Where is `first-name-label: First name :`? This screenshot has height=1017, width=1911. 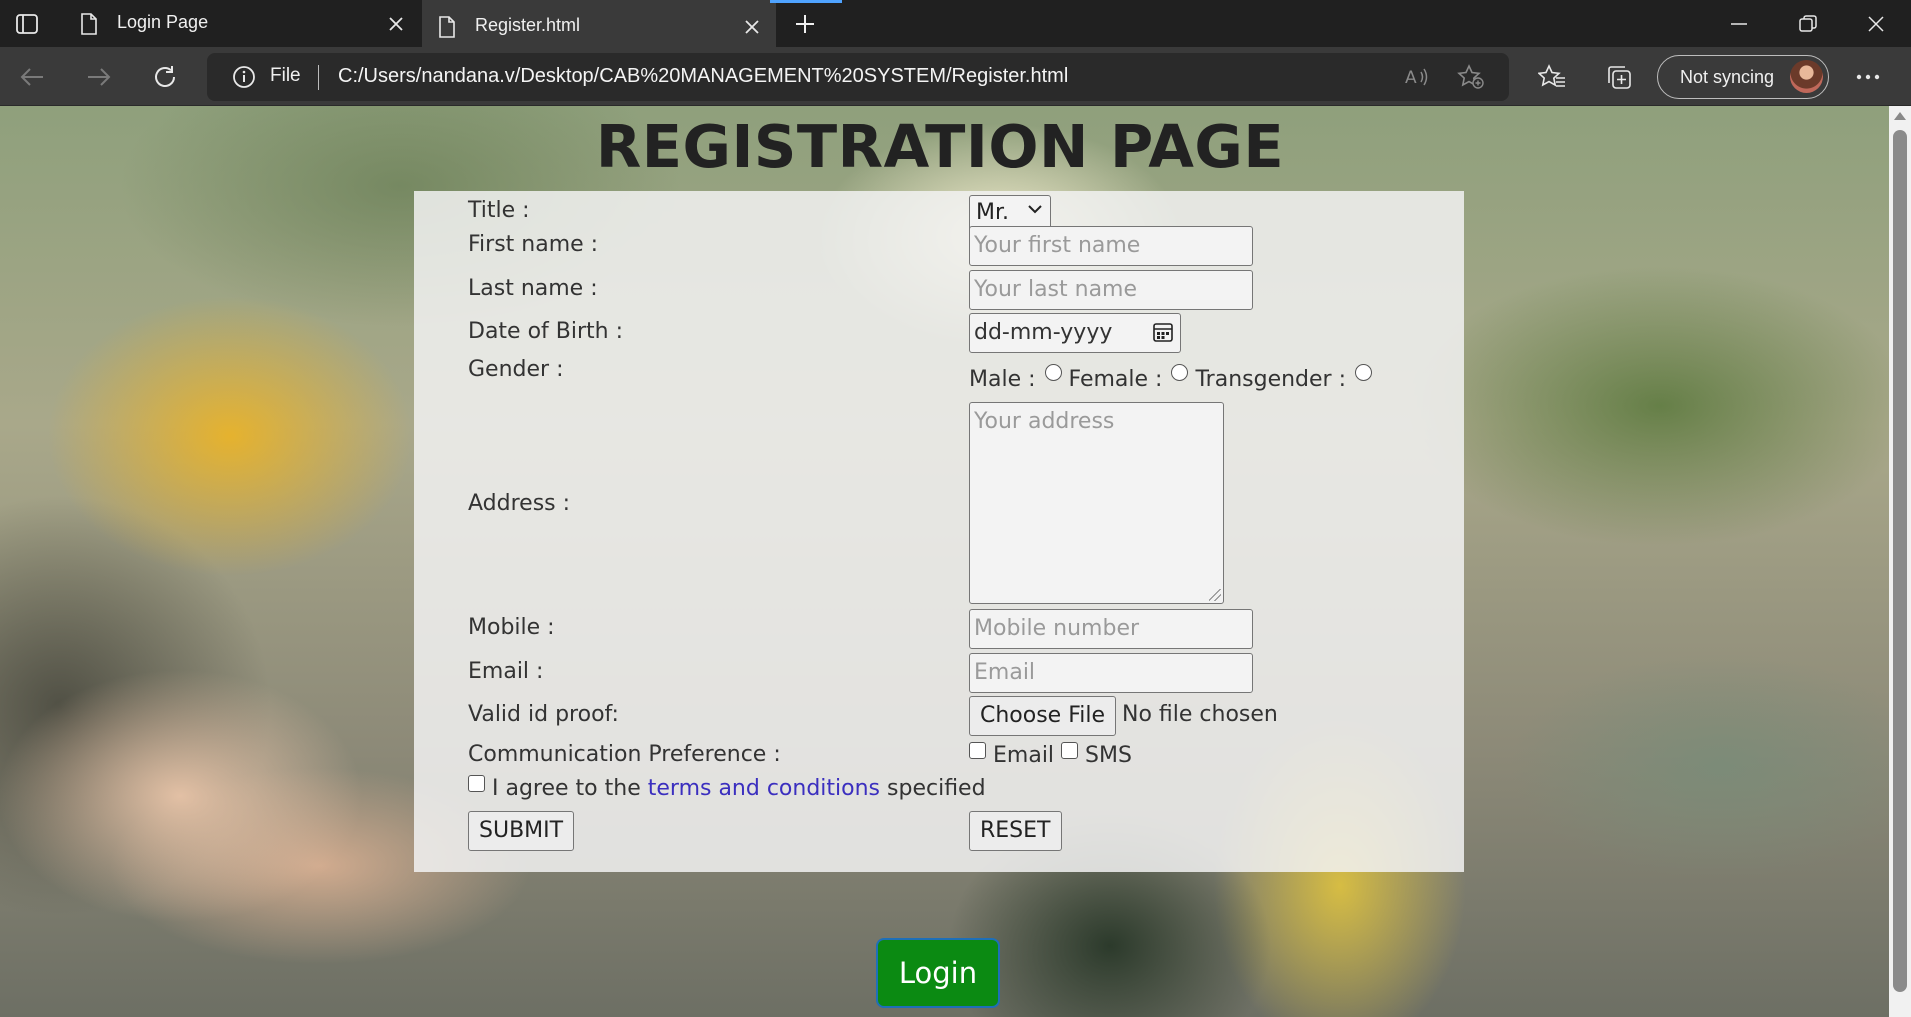 first-name-label: First name : is located at coordinates (533, 244).